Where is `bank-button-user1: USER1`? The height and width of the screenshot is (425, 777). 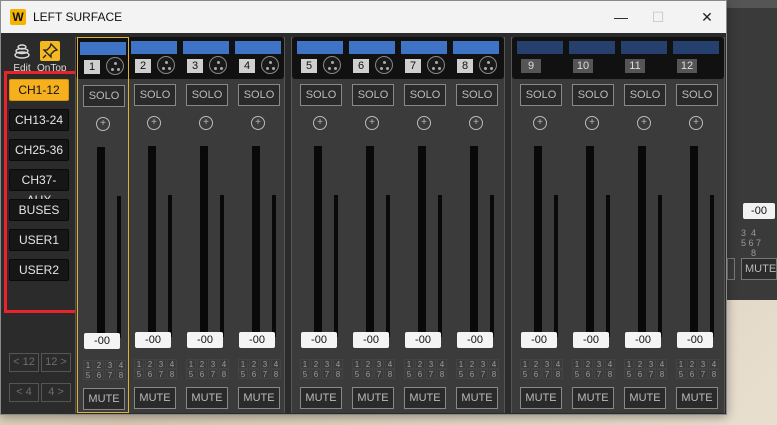 bank-button-user1: USER1 is located at coordinates (39, 240).